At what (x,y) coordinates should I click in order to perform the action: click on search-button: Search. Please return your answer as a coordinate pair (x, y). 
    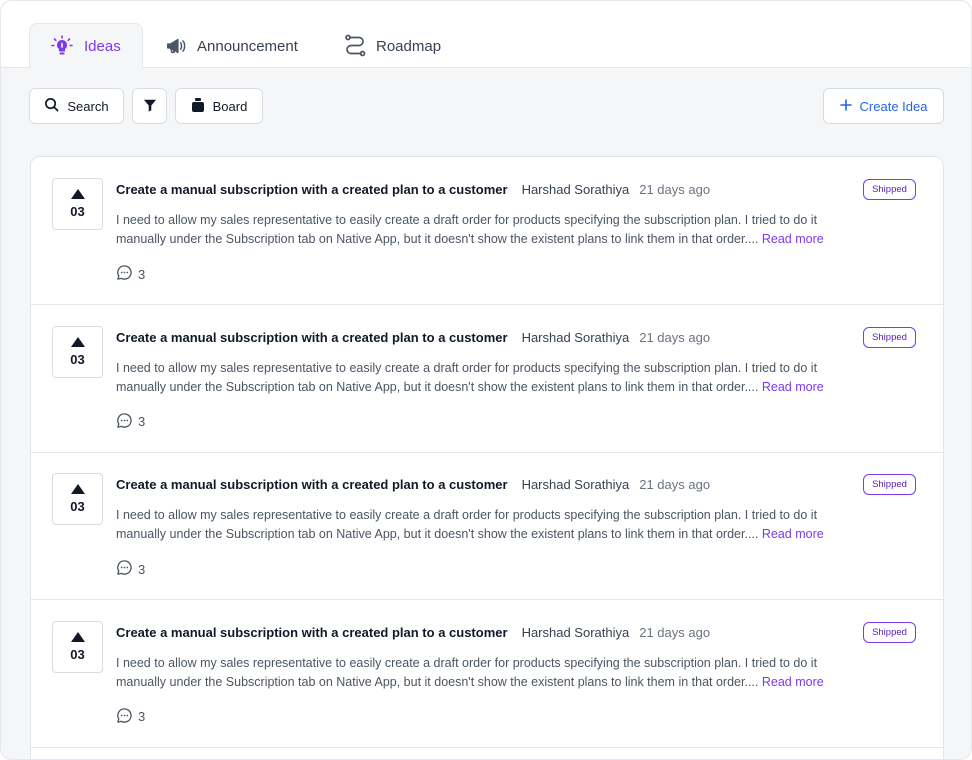
    Looking at the image, I should click on (76, 106).